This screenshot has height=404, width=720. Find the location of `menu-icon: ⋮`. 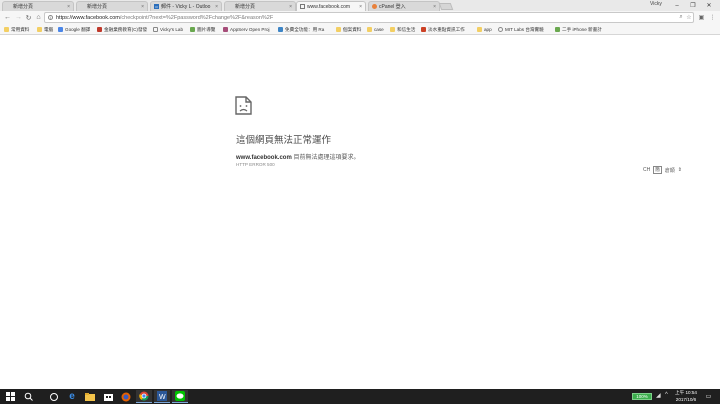

menu-icon: ⋮ is located at coordinates (712, 17).